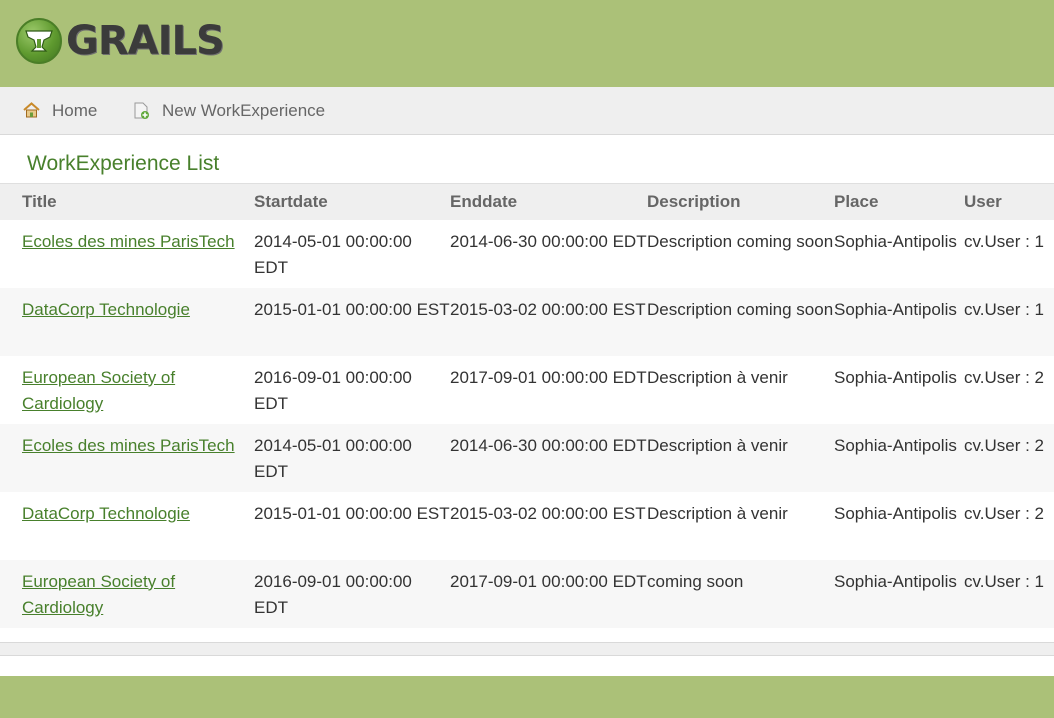 This screenshot has width=1054, height=718. Describe the element at coordinates (527, 43) in the screenshot. I see `header-bar: GRAILS` at that location.